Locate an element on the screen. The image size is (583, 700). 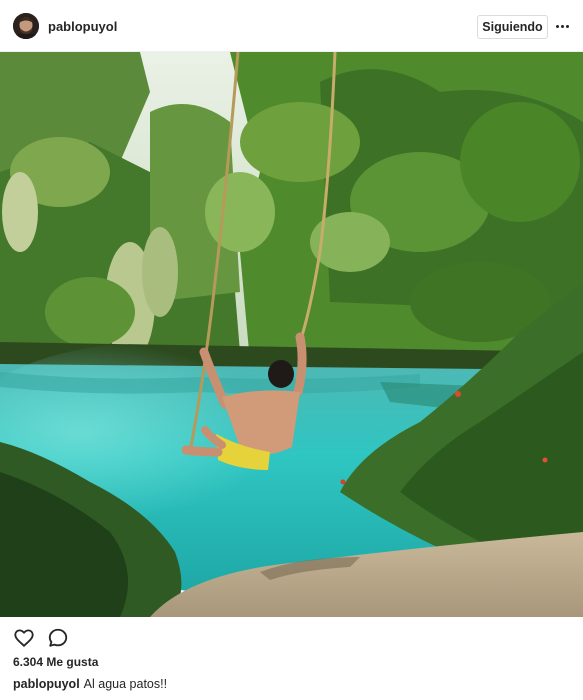
caption-text: Al agua patos!! is located at coordinates (125, 684).